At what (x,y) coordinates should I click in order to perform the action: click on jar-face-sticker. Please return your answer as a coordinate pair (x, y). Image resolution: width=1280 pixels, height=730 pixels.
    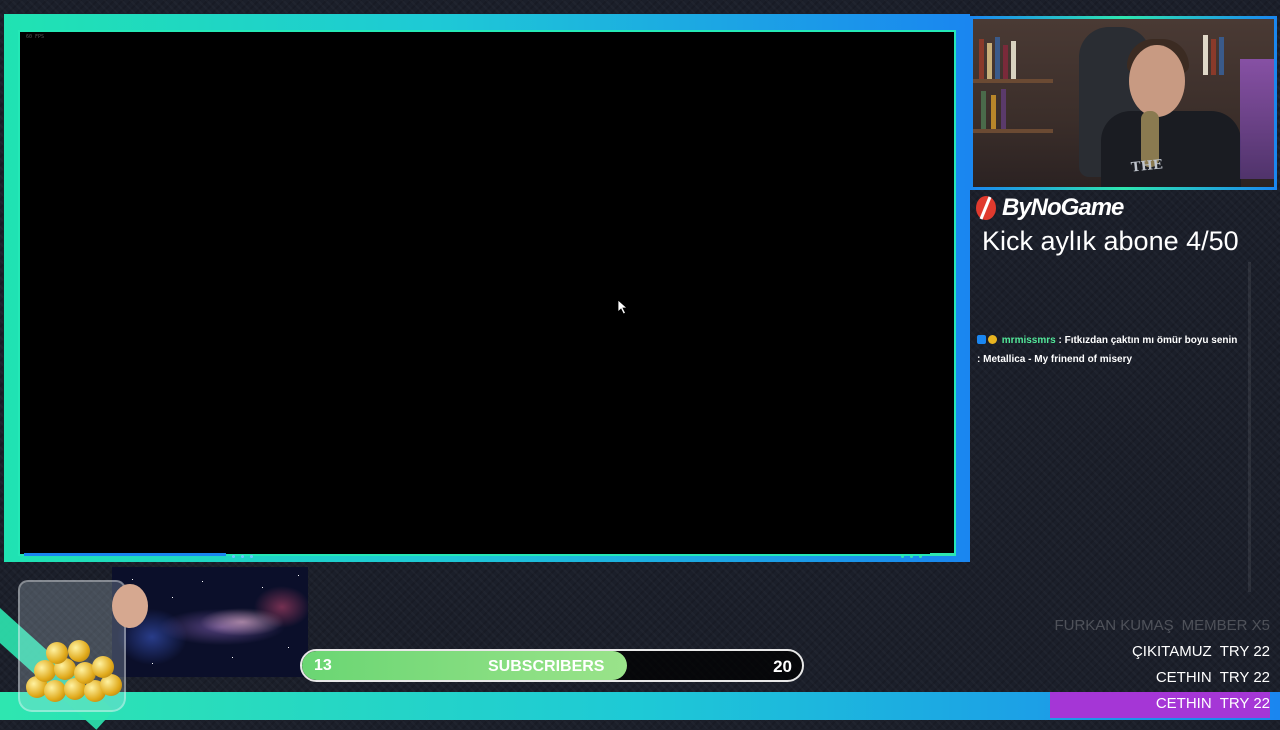
    Looking at the image, I should click on (130, 606).